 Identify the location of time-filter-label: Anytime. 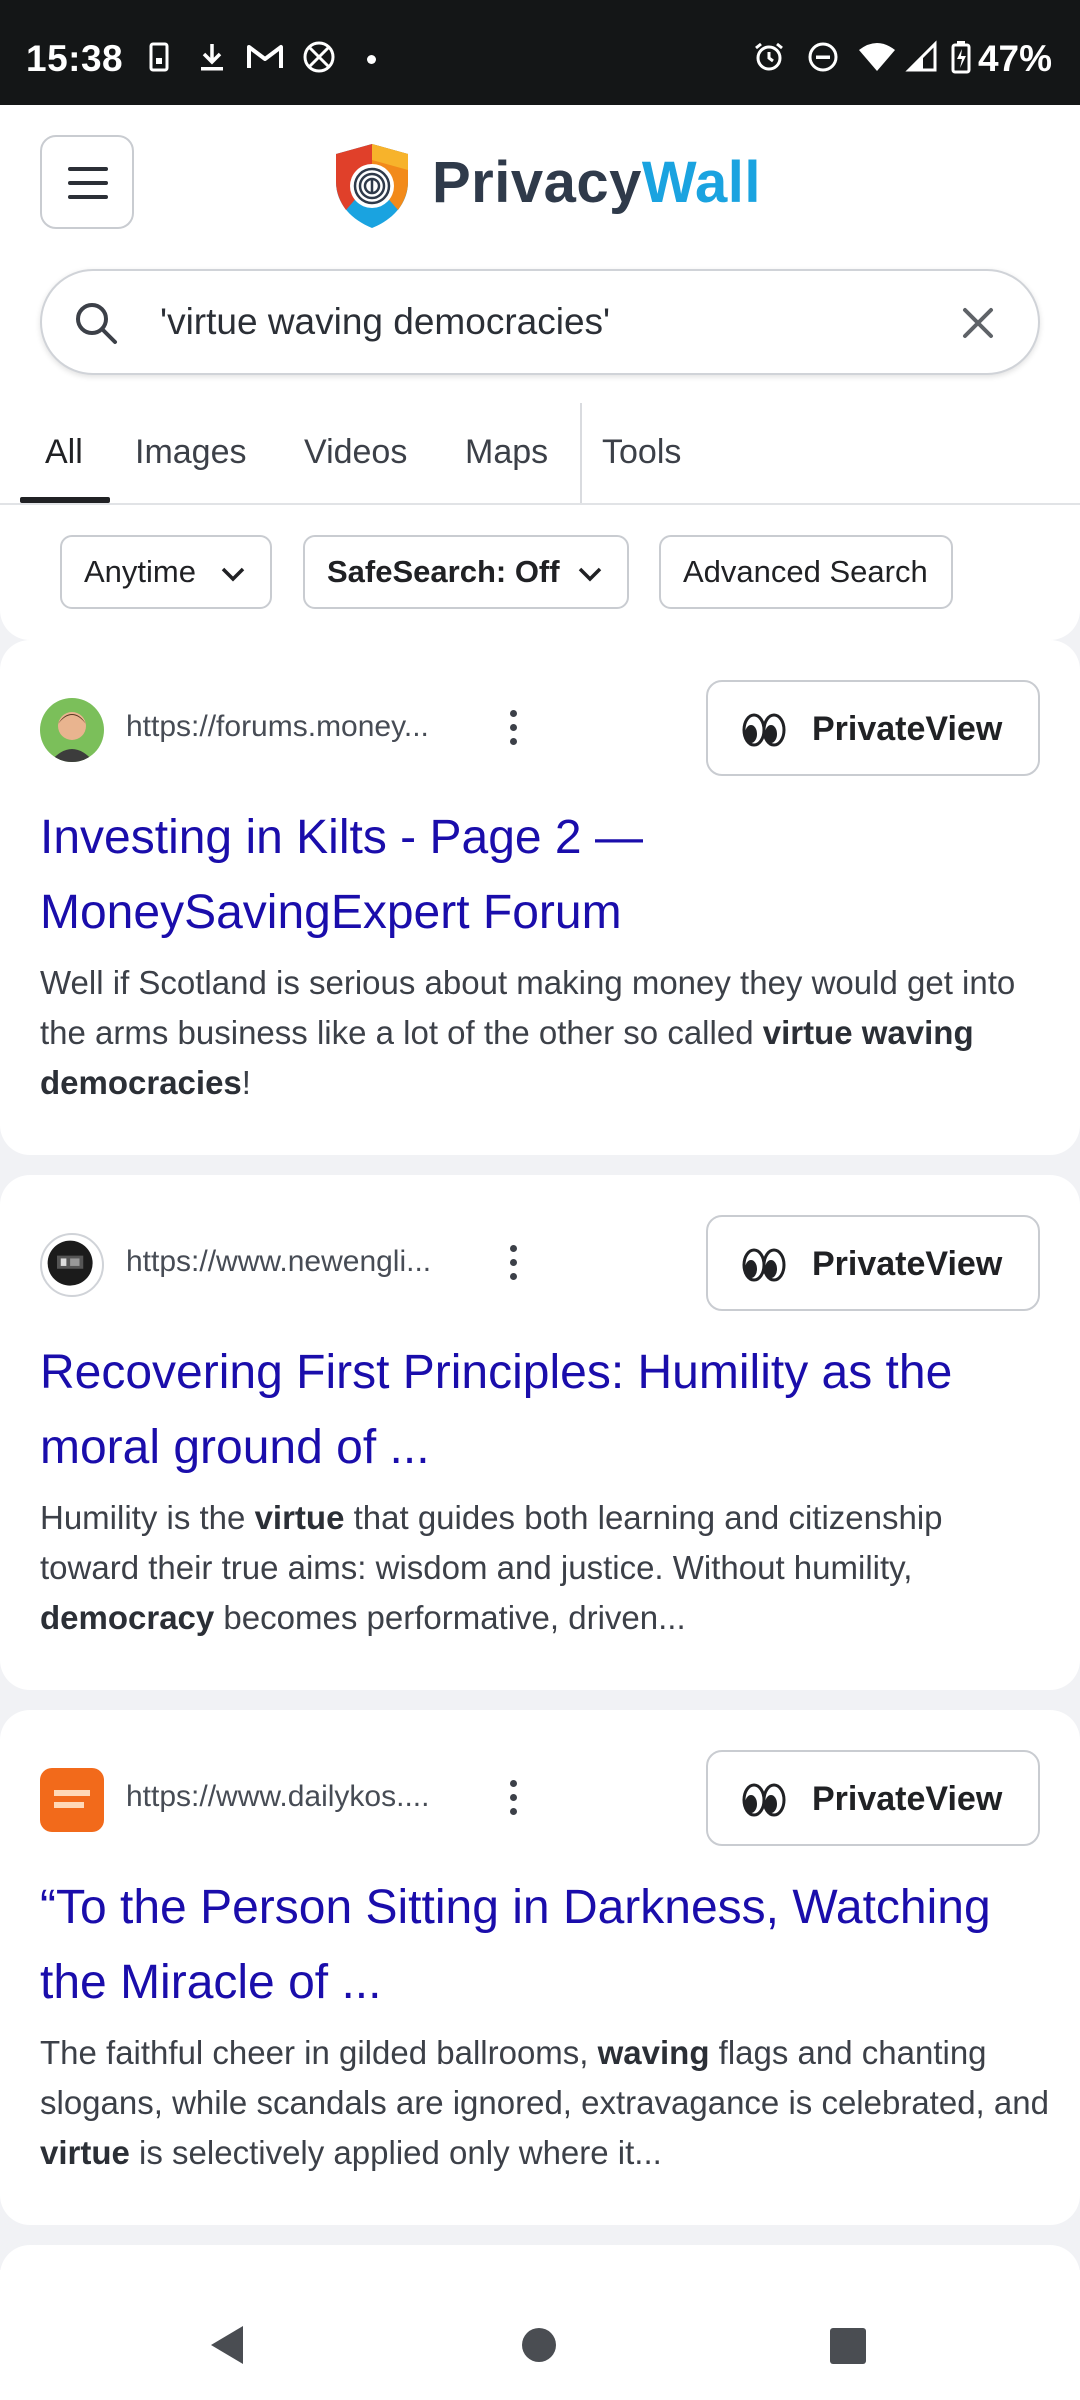
(140, 571).